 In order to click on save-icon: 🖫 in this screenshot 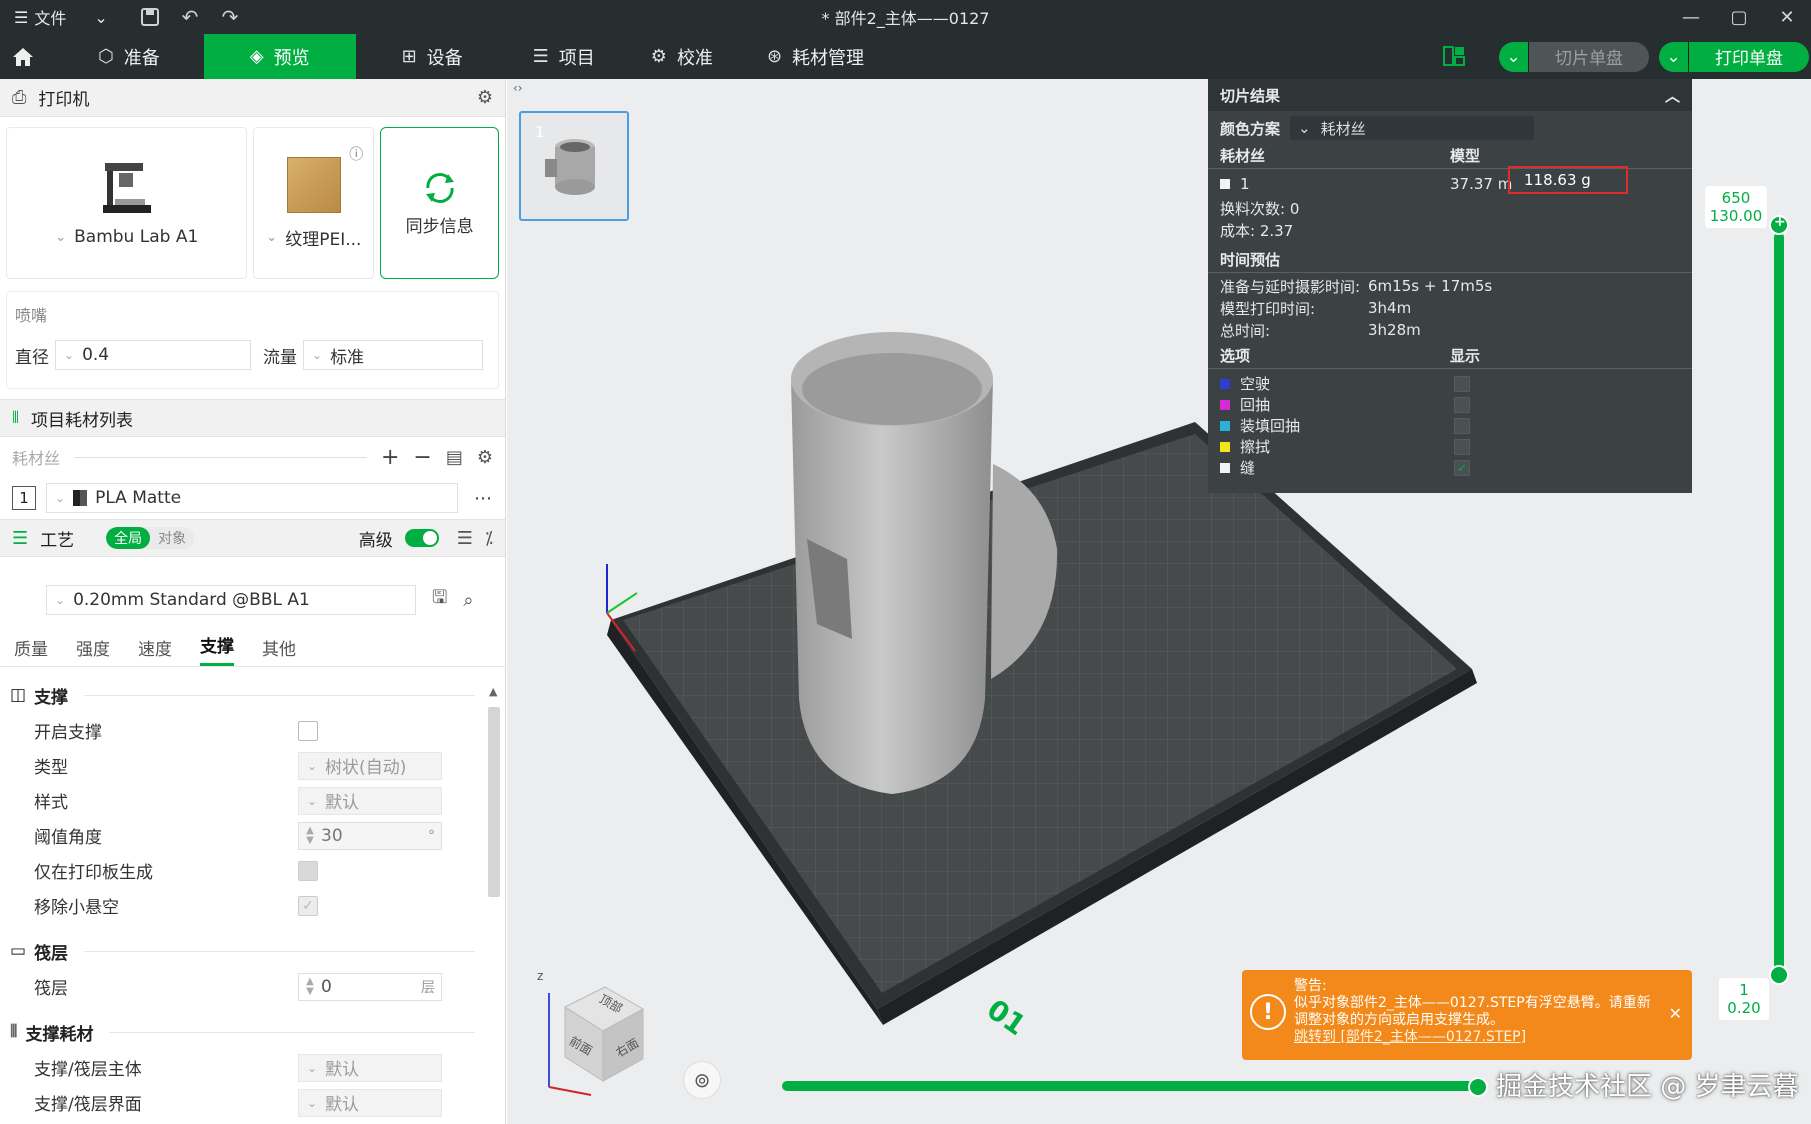, I will do `click(439, 600)`.